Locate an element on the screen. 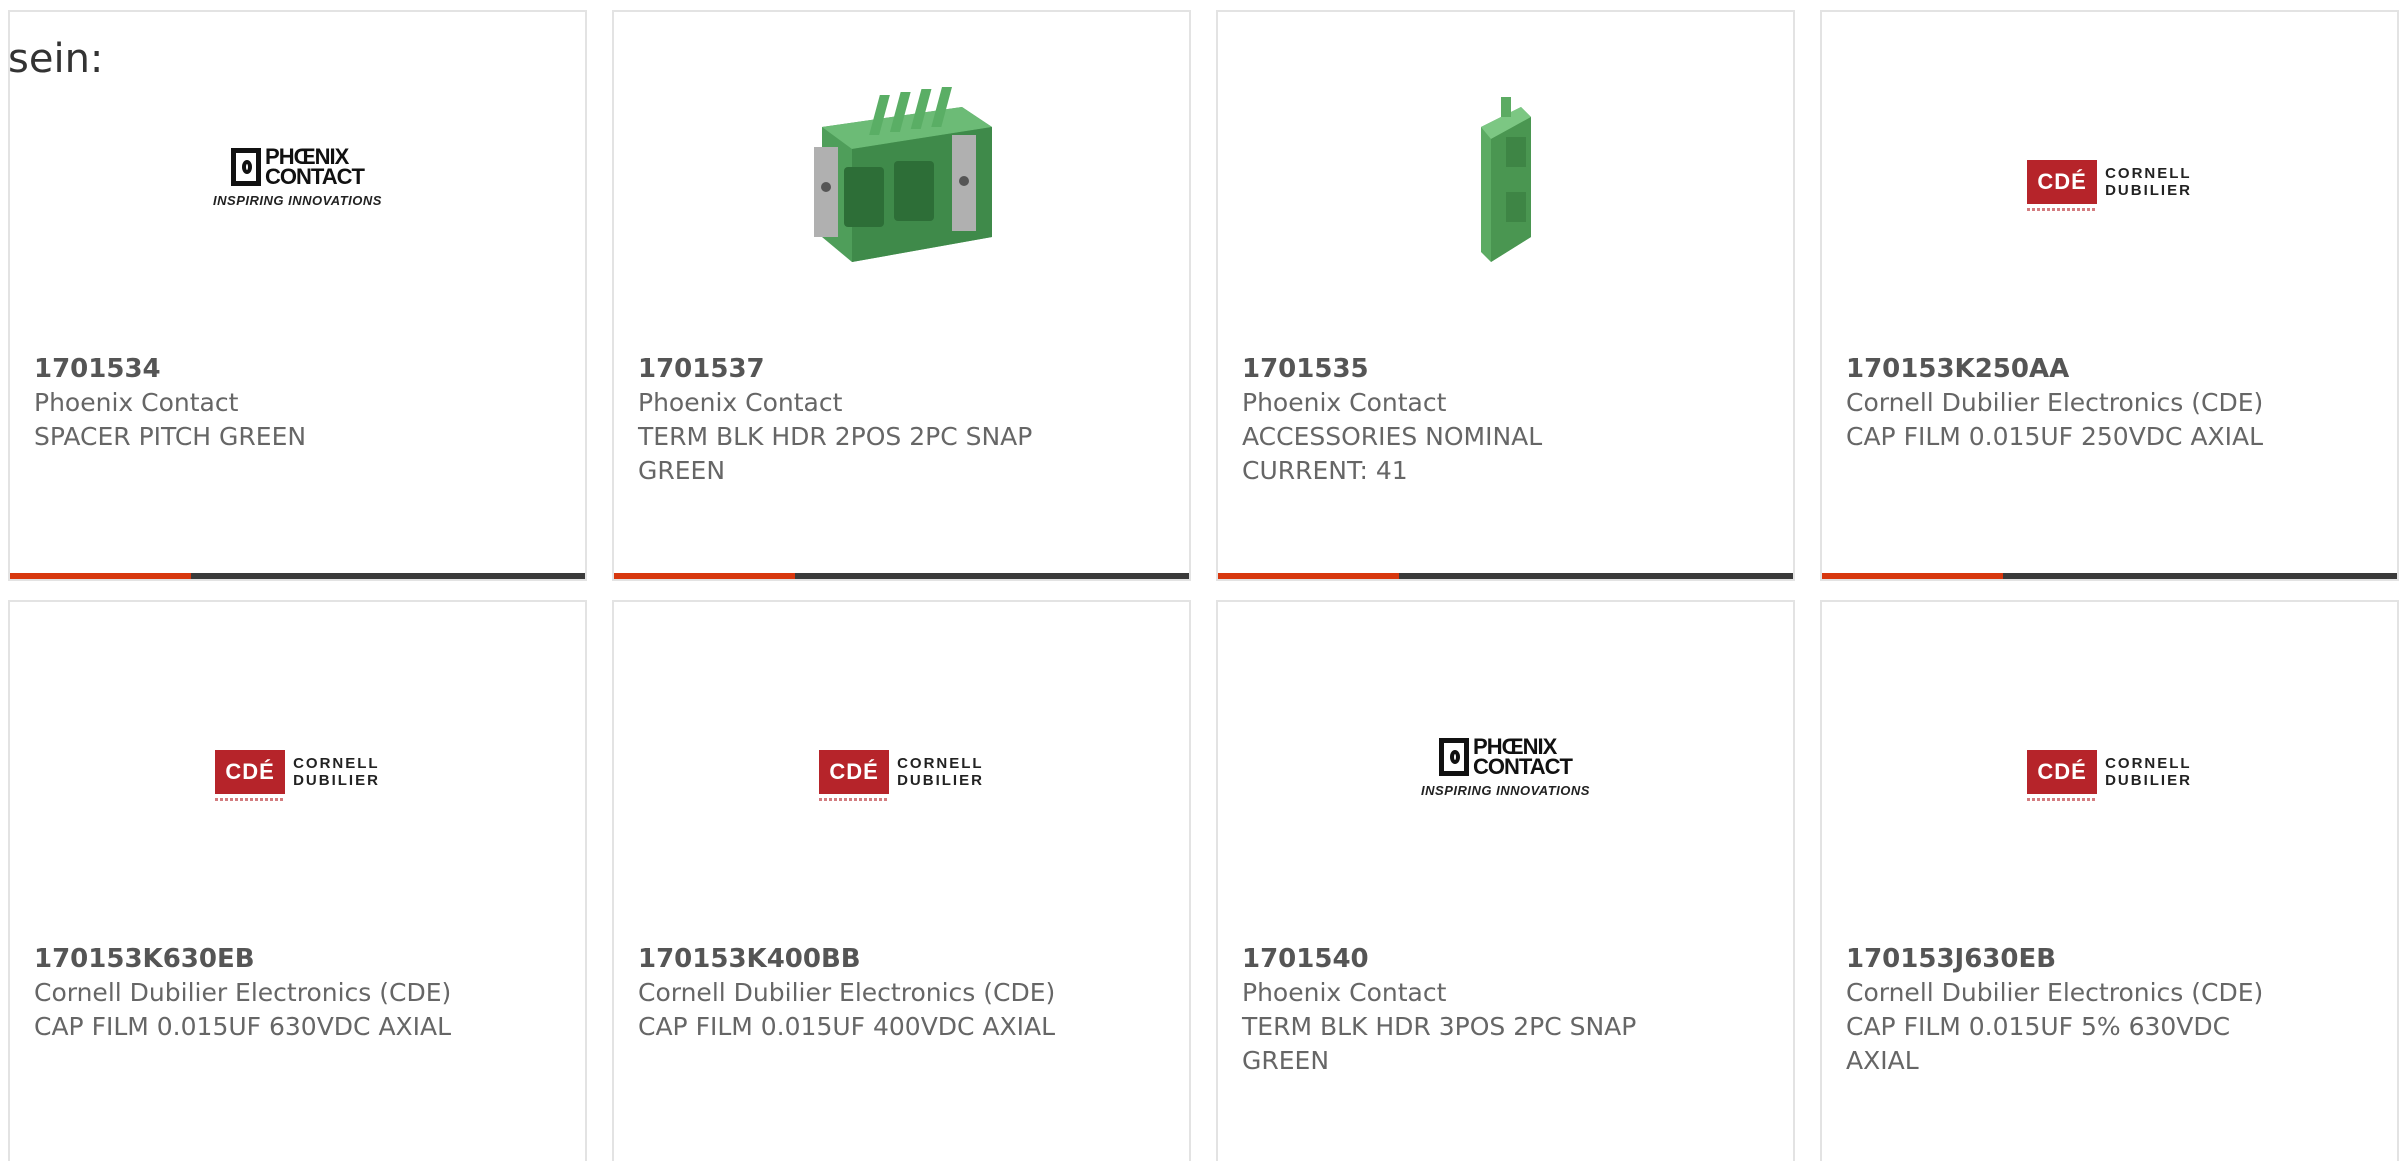 The image size is (2400, 1161). part-number: 1701540 is located at coordinates (1457, 959).